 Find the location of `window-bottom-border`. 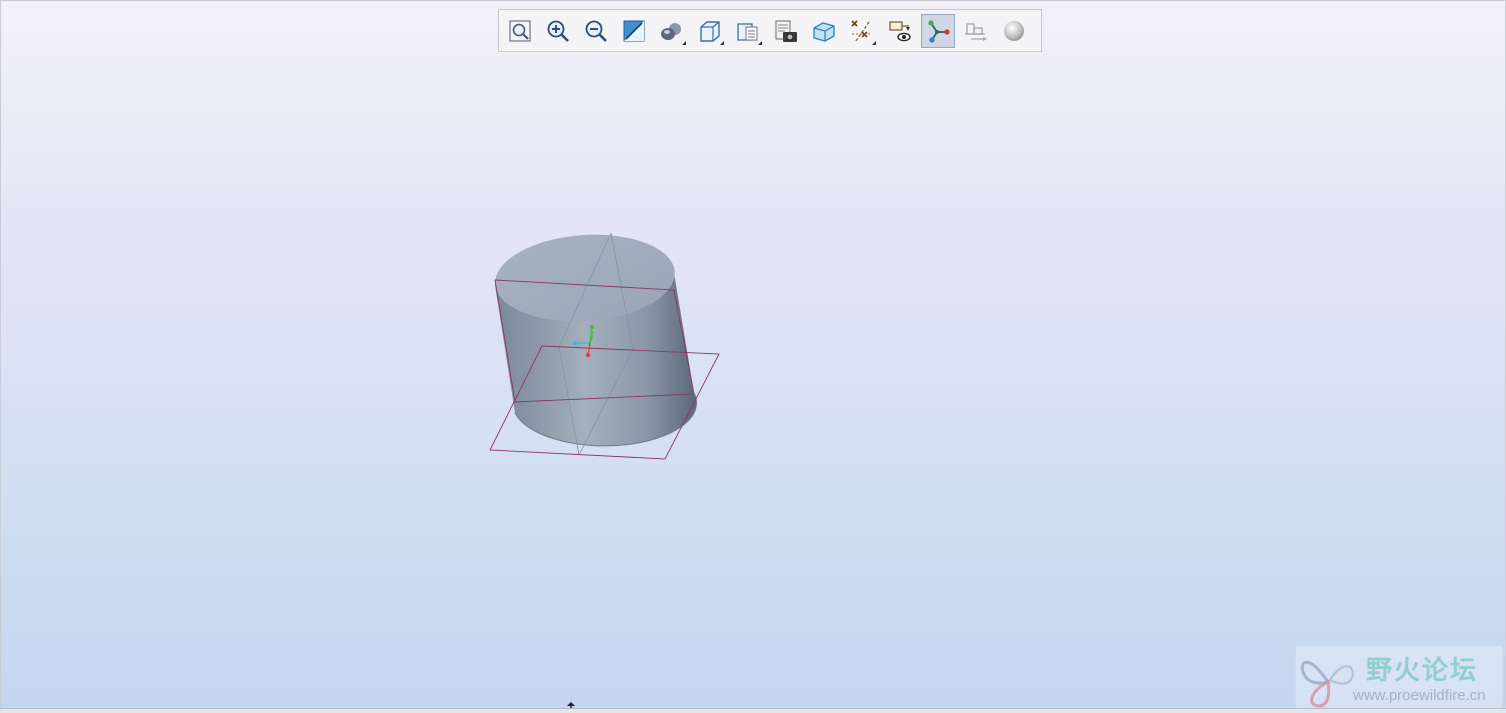

window-bottom-border is located at coordinates (753, 710).